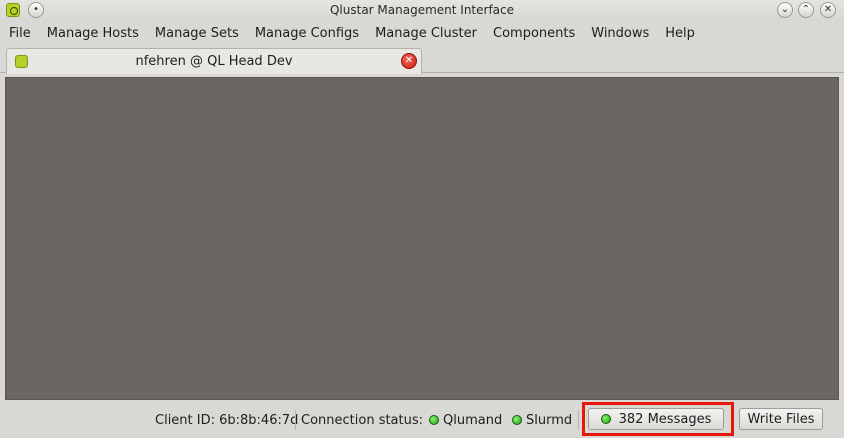 The width and height of the screenshot is (844, 438). I want to click on maximize-button: ⌃, so click(806, 10).